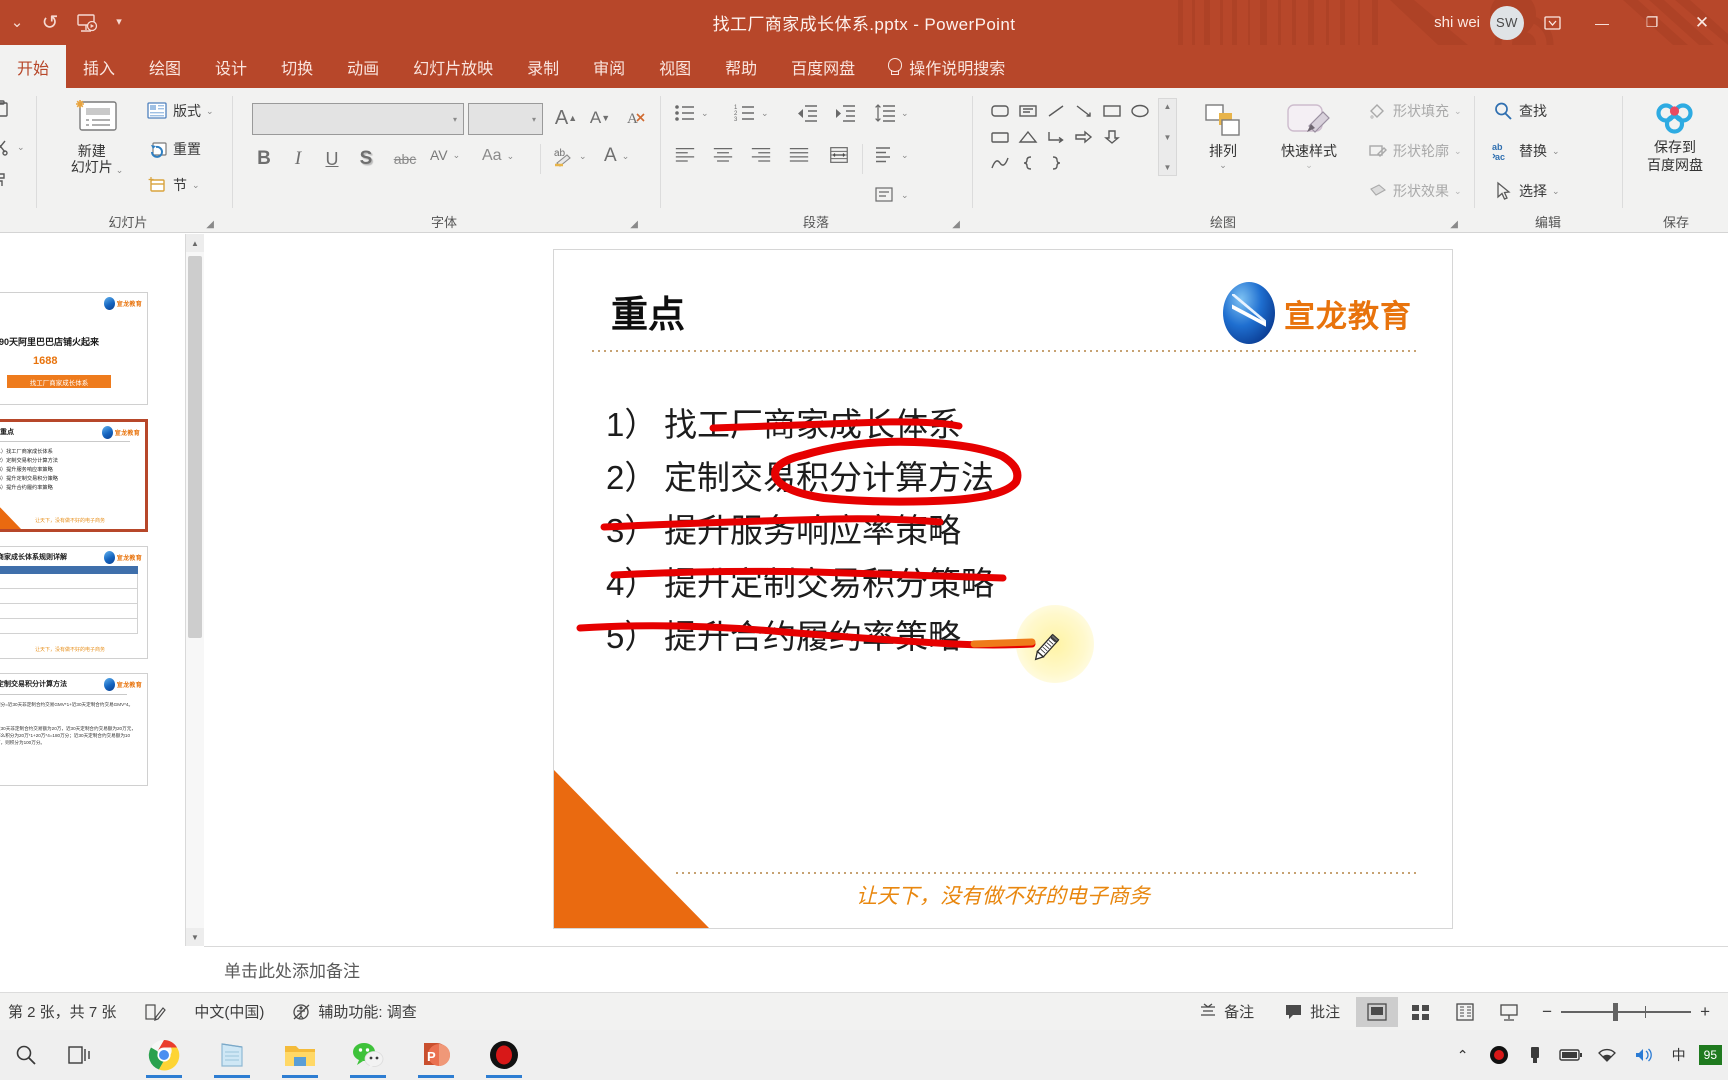 This screenshot has width=1728, height=1080. What do you see at coordinates (1643, 1055) in the screenshot?
I see `volume-tray-icon` at bounding box center [1643, 1055].